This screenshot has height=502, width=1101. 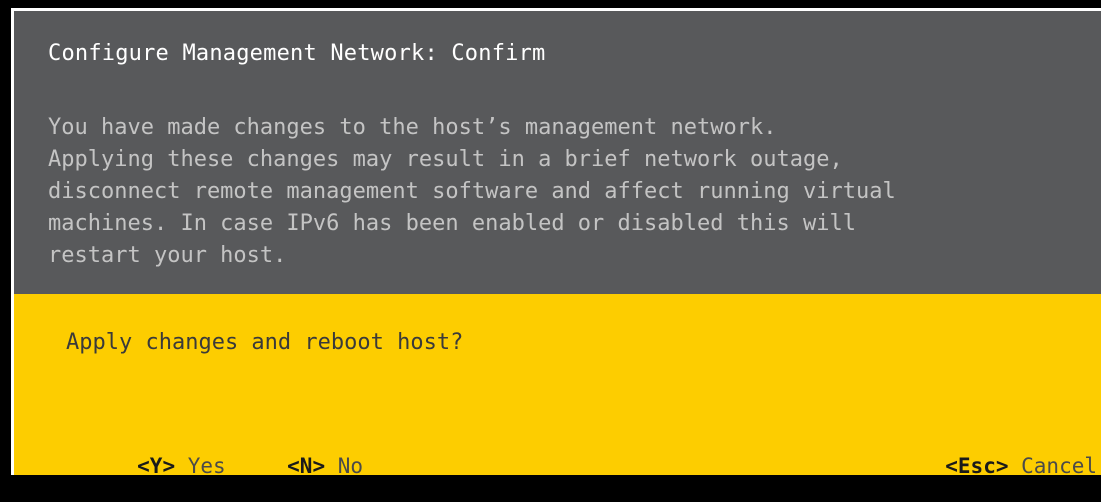 What do you see at coordinates (977, 466) in the screenshot?
I see `cancel-key-hint: <Esc>` at bounding box center [977, 466].